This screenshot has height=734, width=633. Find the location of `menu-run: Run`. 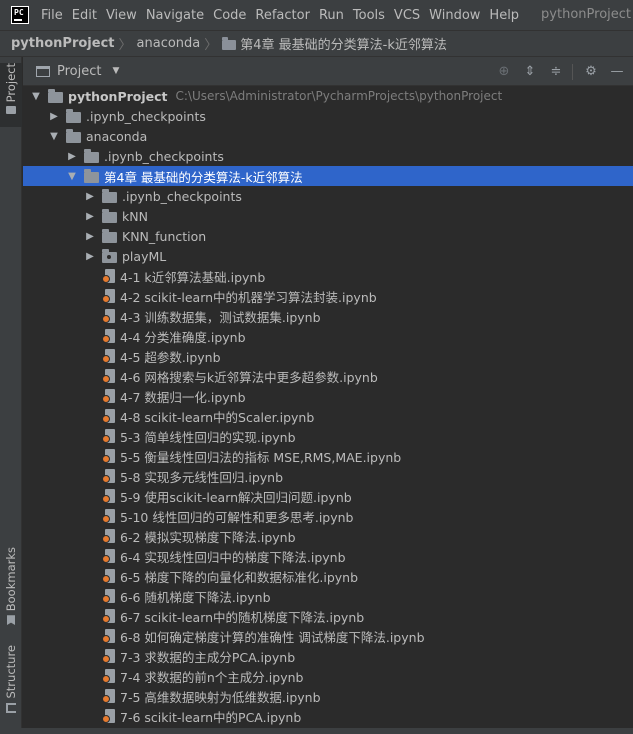

menu-run: Run is located at coordinates (331, 15).